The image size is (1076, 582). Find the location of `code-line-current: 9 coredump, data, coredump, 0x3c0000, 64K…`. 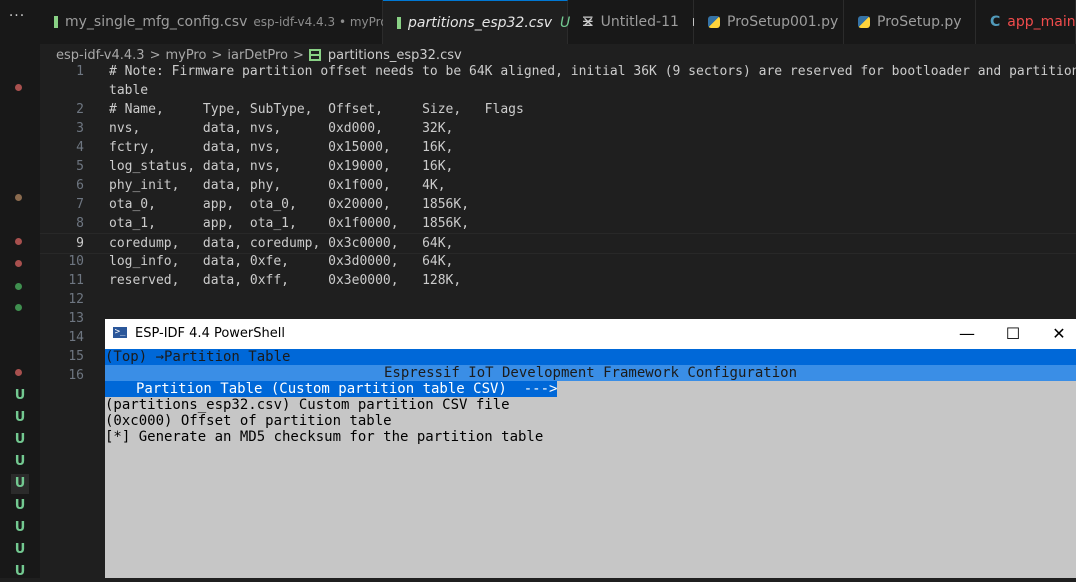

code-line-current: 9 coredump, data, coredump, 0x3c0000, 64K… is located at coordinates (558, 243).